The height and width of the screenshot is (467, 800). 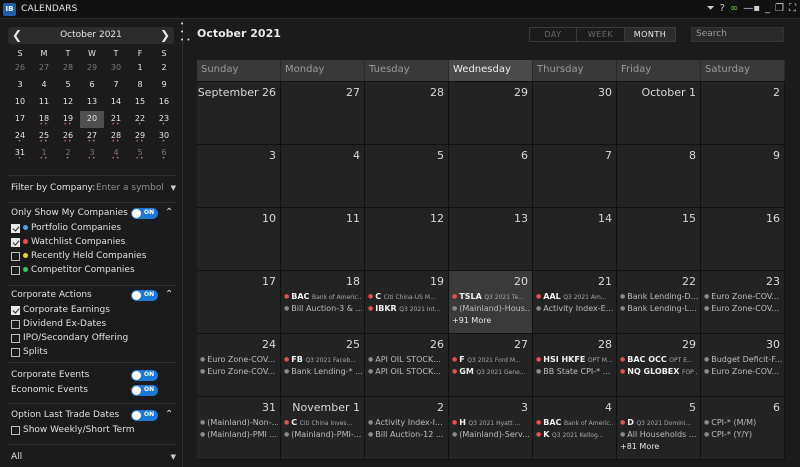 I want to click on mini-day-cell: 8, so click(x=140, y=85).